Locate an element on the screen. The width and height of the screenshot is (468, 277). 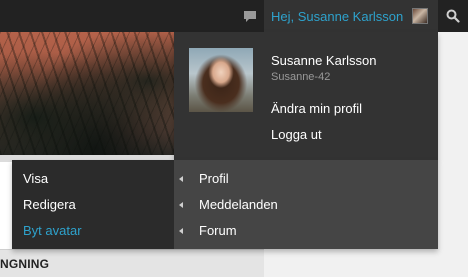
profile-username: Susanne-42 is located at coordinates (301, 77).